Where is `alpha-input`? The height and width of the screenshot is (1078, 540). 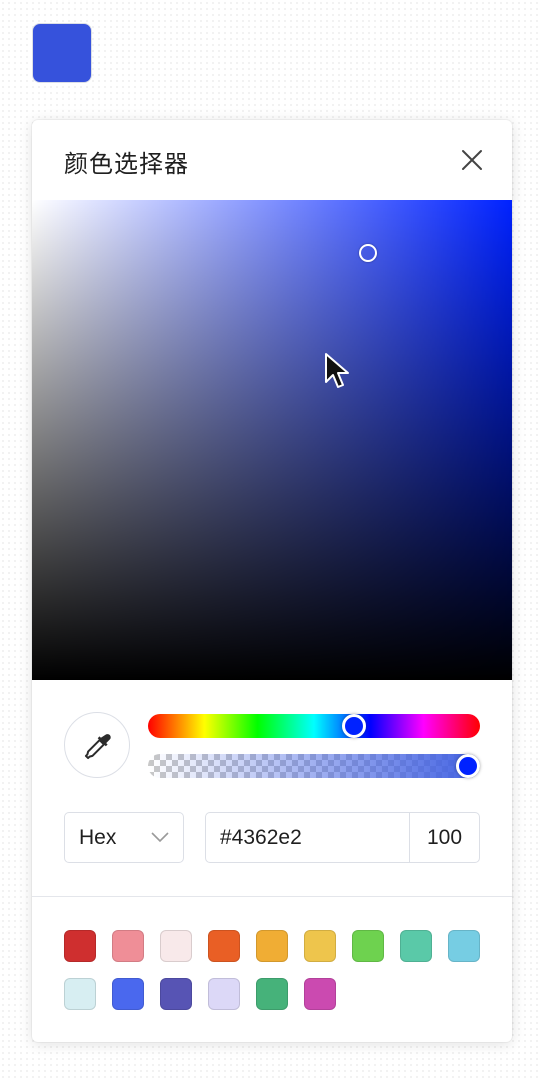 alpha-input is located at coordinates (444, 837).